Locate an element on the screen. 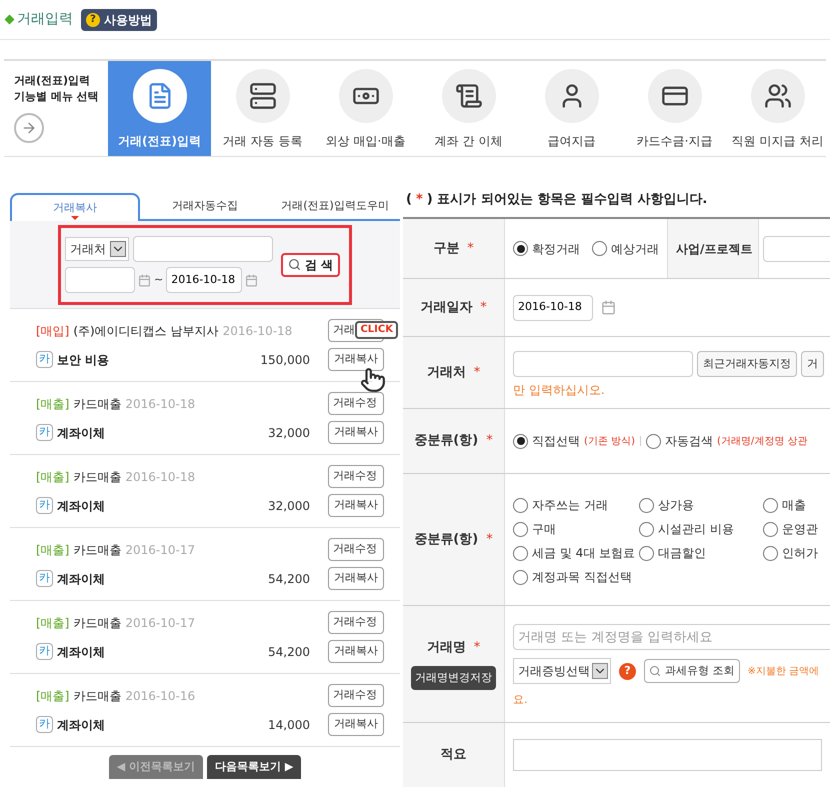  amount: 14,000 is located at coordinates (289, 725).